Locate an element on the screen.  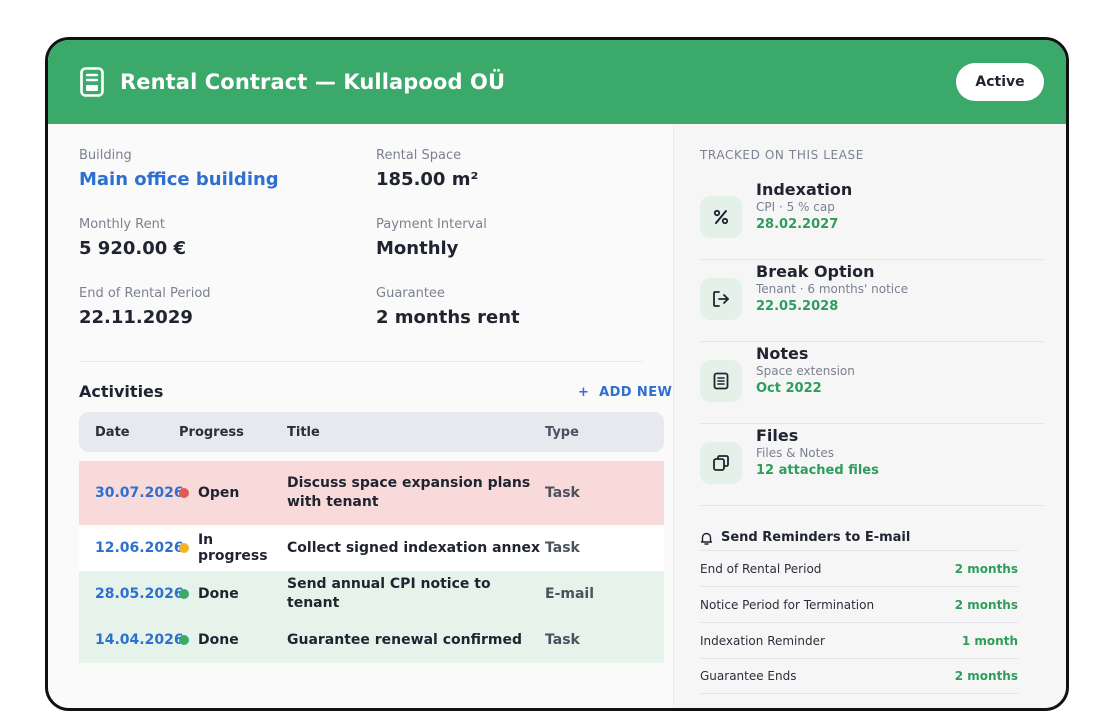
status-badge: Active is located at coordinates (1000, 82).